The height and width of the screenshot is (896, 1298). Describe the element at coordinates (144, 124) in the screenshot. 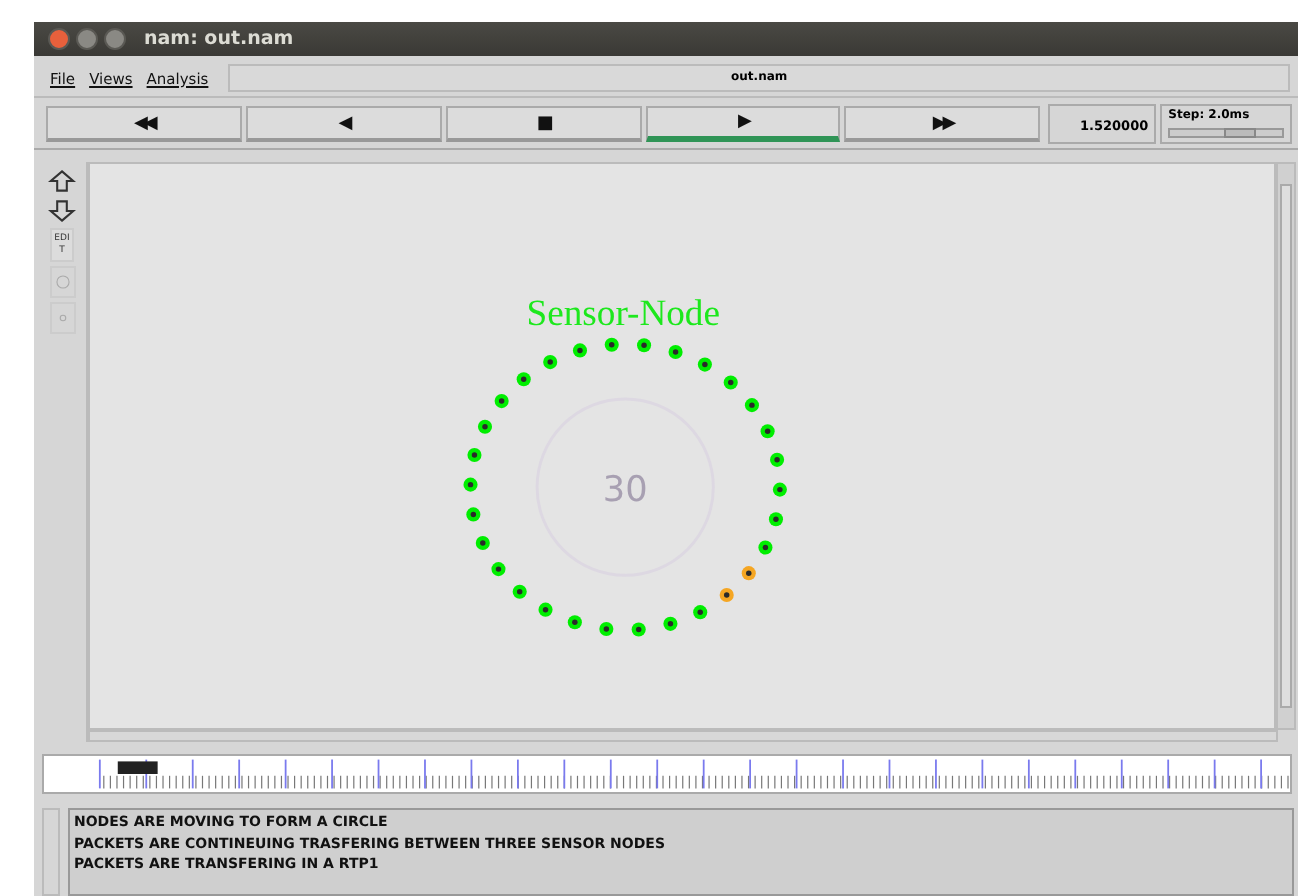

I see `transport-button: ◀◀` at that location.